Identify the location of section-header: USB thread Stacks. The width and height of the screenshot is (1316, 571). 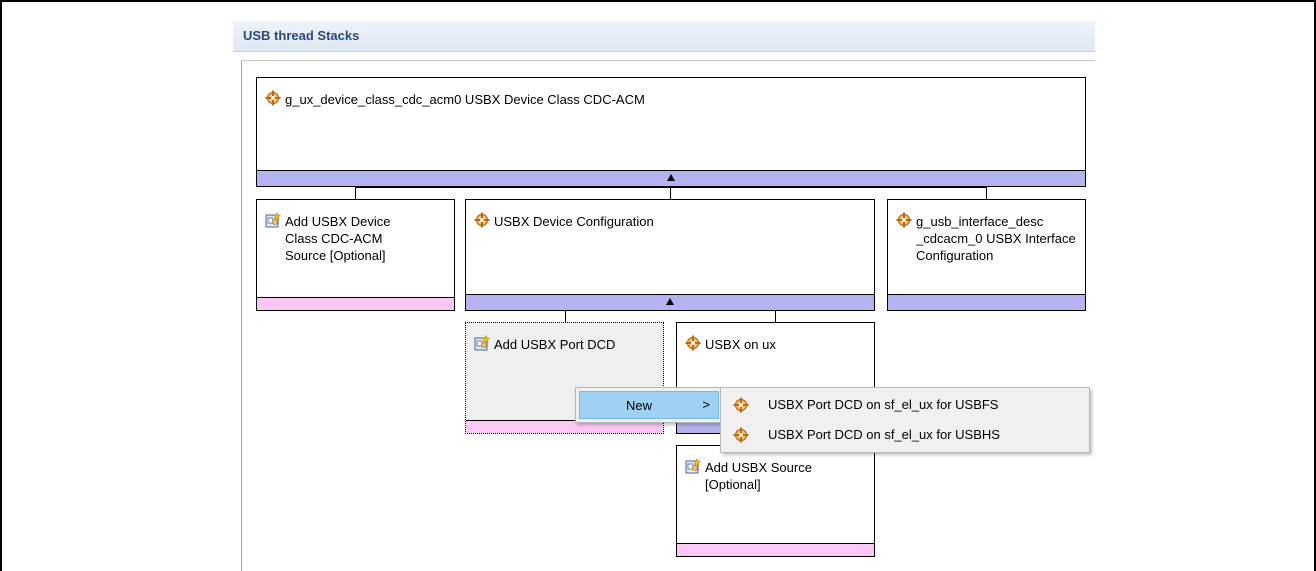
(664, 36).